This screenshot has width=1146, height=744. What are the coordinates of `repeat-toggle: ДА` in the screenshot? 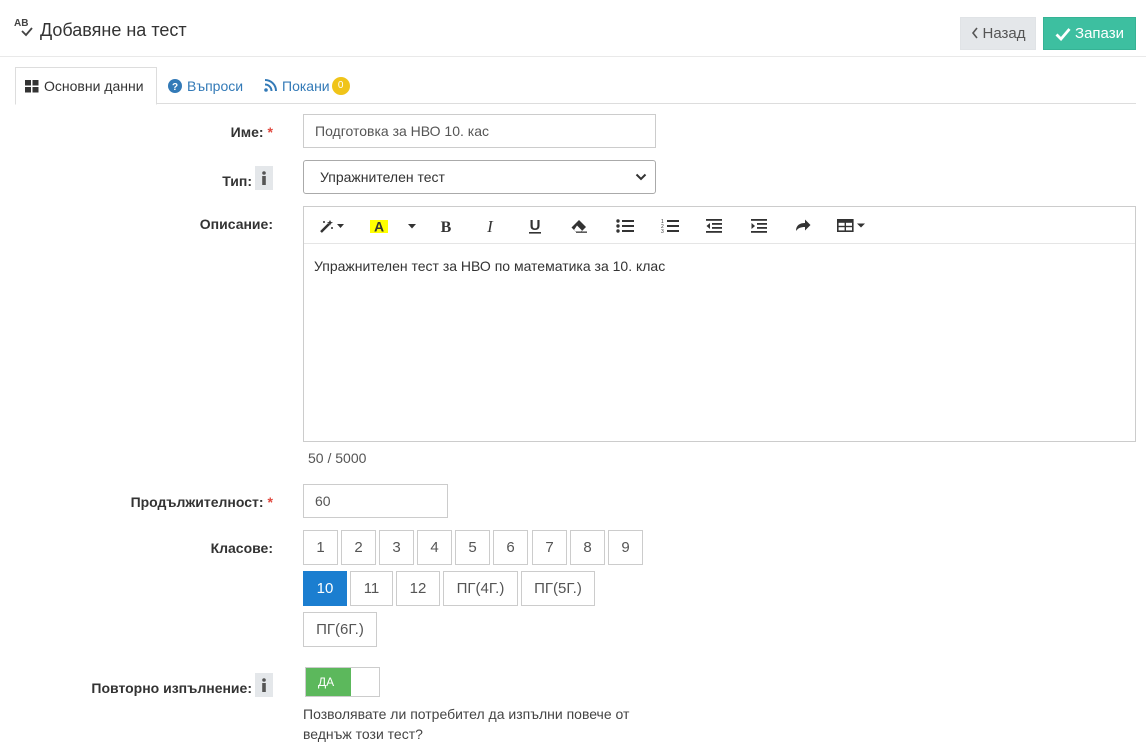 It's located at (342, 682).